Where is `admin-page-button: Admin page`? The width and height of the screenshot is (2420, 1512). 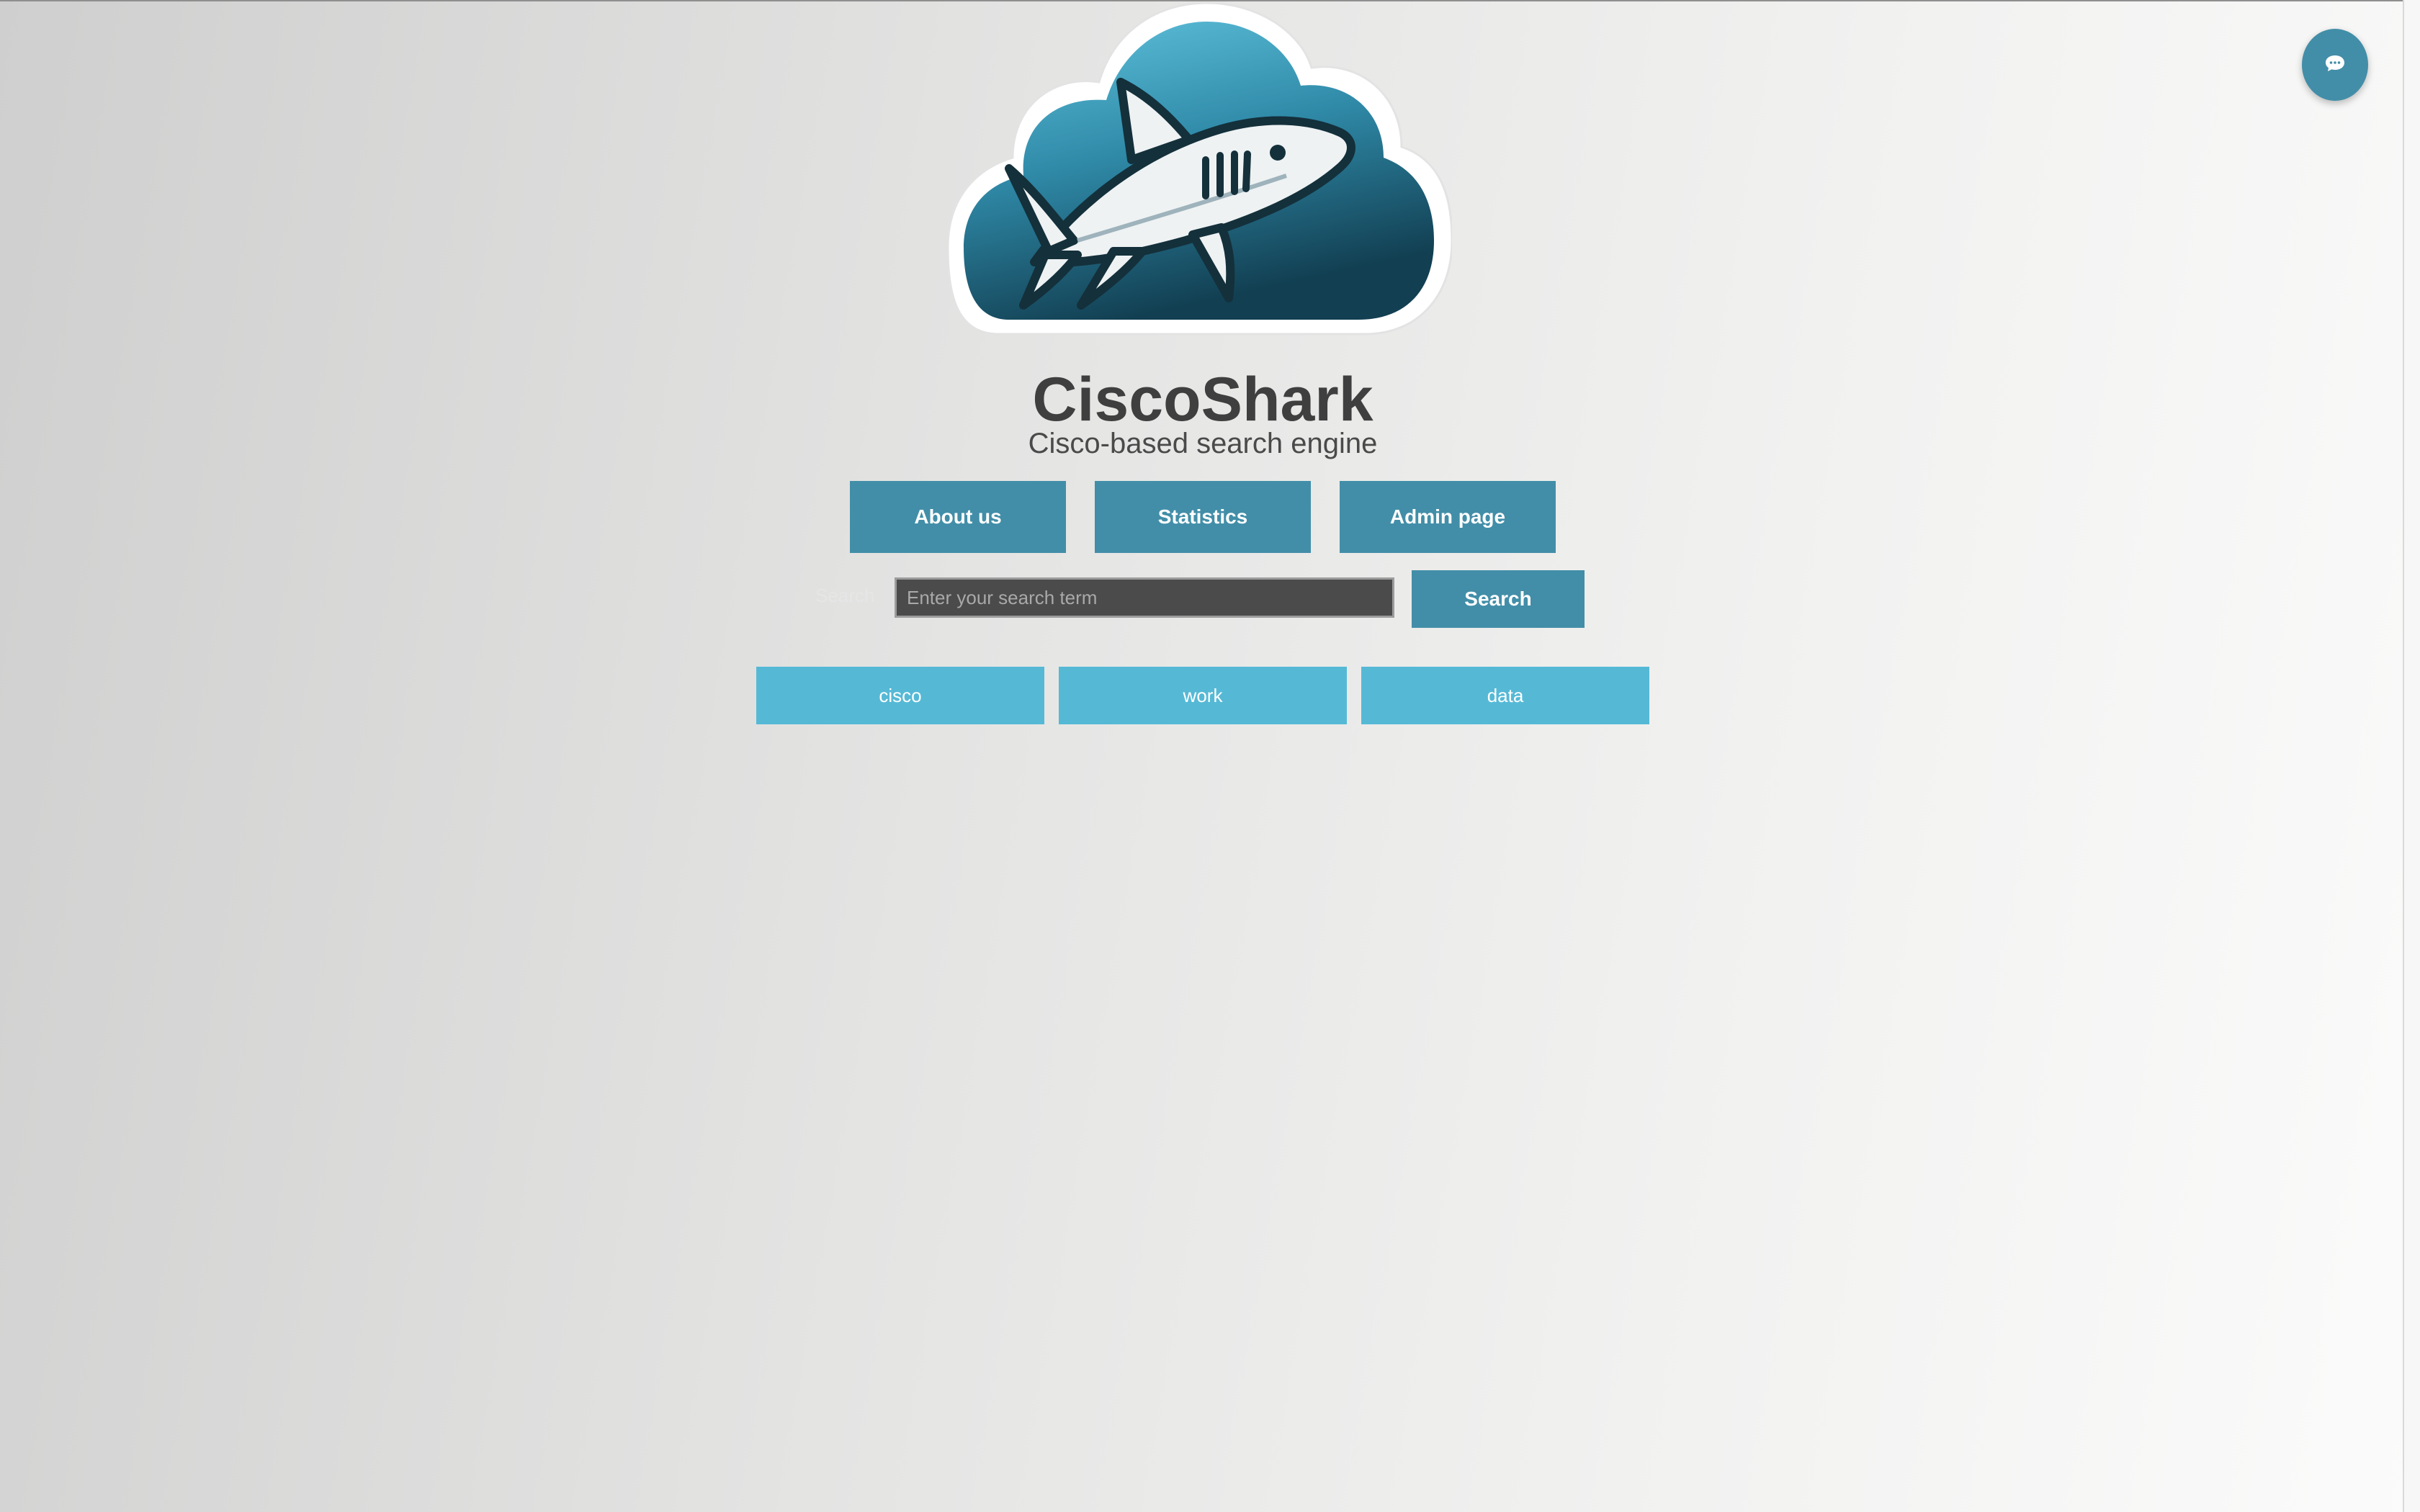 admin-page-button: Admin page is located at coordinates (1448, 517).